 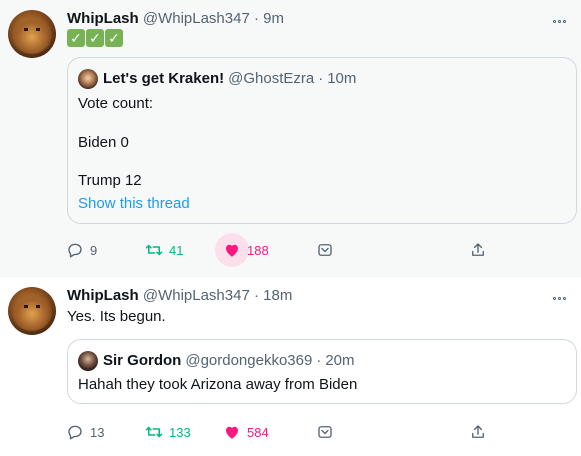 What do you see at coordinates (258, 250) in the screenshot?
I see `like-count: 188` at bounding box center [258, 250].